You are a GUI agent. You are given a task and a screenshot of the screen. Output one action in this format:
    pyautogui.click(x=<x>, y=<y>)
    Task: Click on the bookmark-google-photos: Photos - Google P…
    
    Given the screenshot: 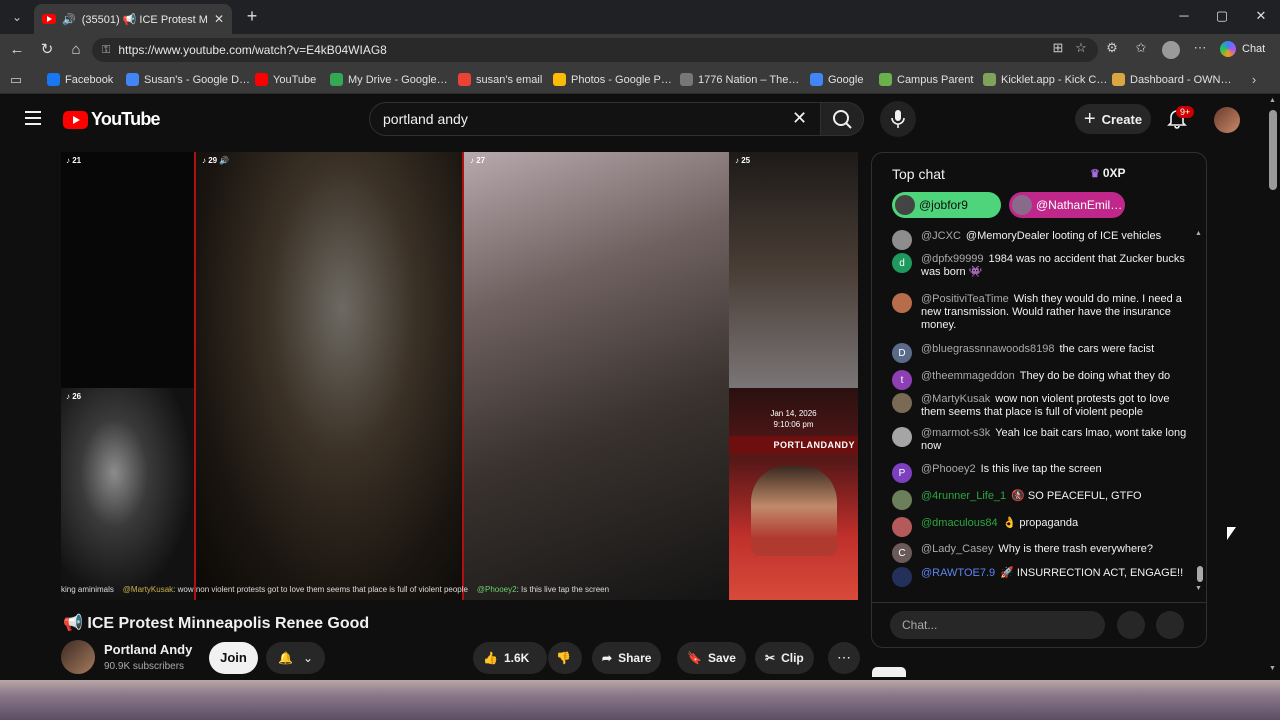 What is the action you would take?
    pyautogui.click(x=612, y=79)
    